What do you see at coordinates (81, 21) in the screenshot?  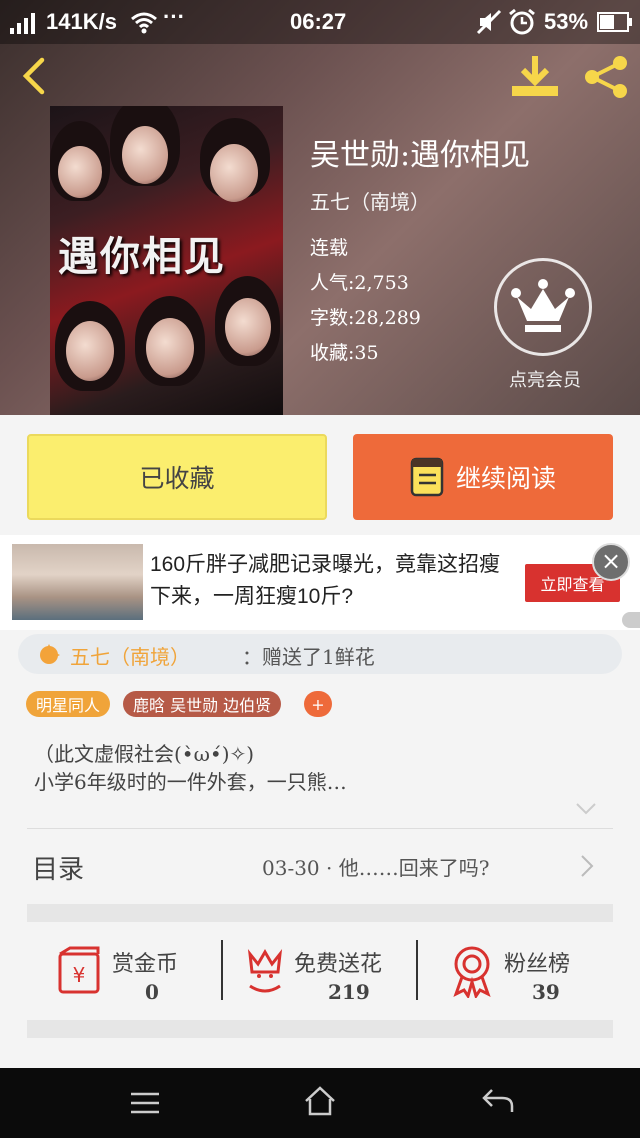 I see `network-speed: 141K/s` at bounding box center [81, 21].